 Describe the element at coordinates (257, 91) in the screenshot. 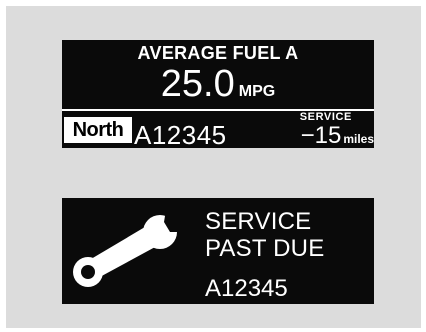

I see `fuel-unit: MPG` at that location.